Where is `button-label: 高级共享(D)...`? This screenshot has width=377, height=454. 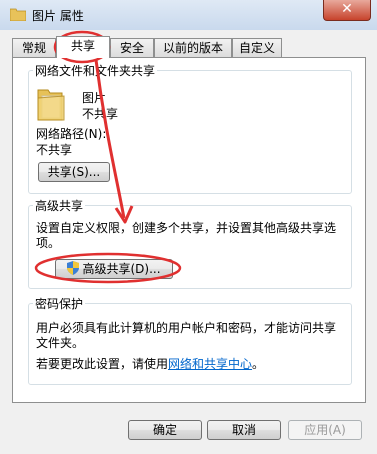
button-label: 高级共享(D)... is located at coordinates (121, 269).